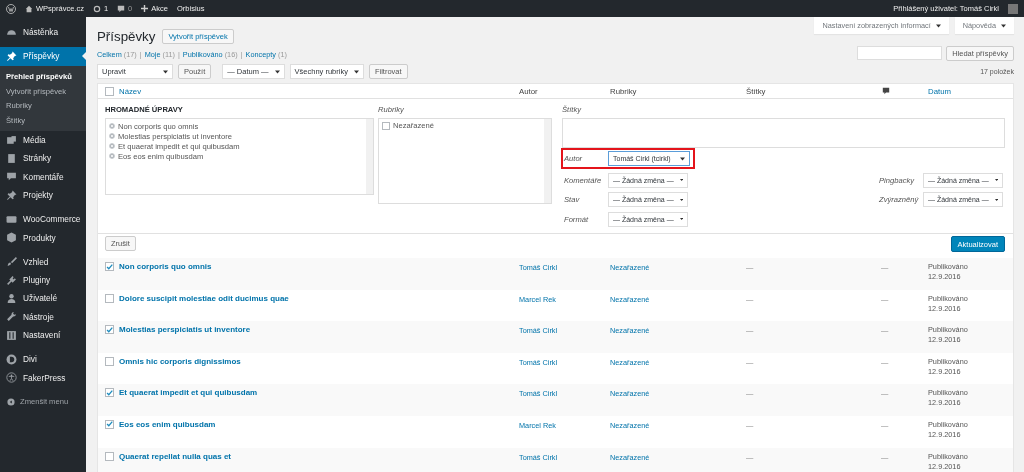  Describe the element at coordinates (43, 377) in the screenshot. I see `sidebar-item: FakerPress` at that location.